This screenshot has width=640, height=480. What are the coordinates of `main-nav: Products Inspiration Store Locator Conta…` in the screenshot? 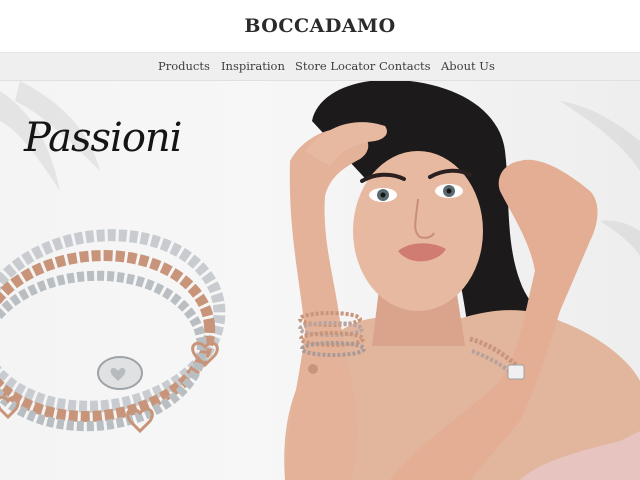 It's located at (320, 66).